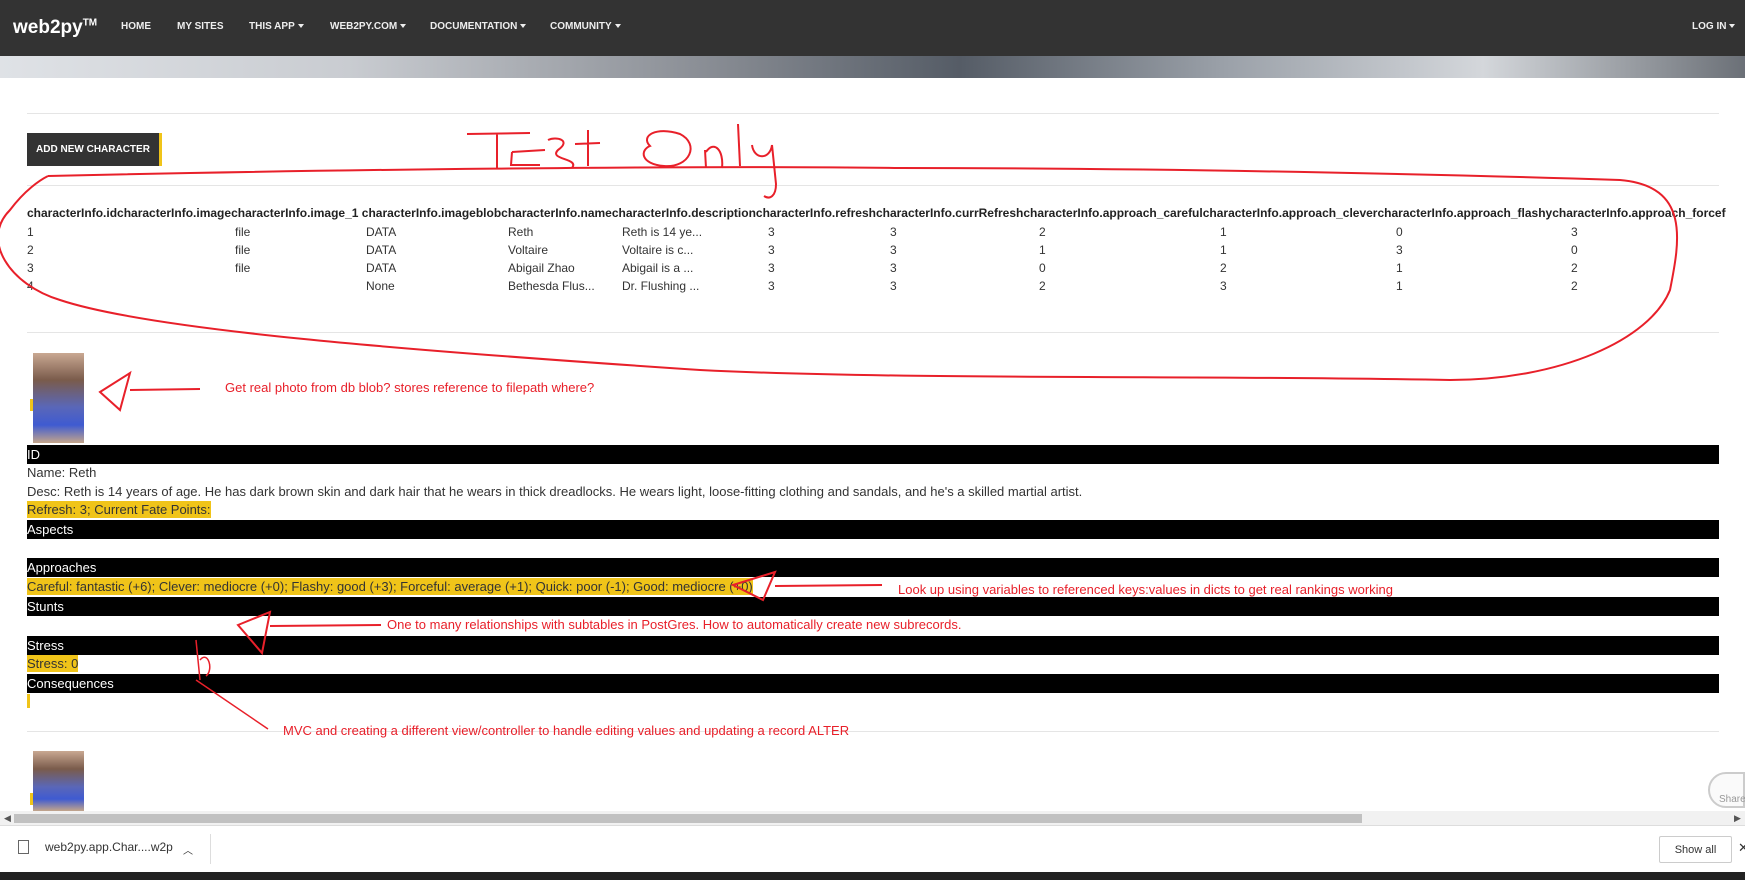 The width and height of the screenshot is (1745, 880). What do you see at coordinates (1737, 818) in the screenshot?
I see `scroll-right-icon: ▶` at bounding box center [1737, 818].